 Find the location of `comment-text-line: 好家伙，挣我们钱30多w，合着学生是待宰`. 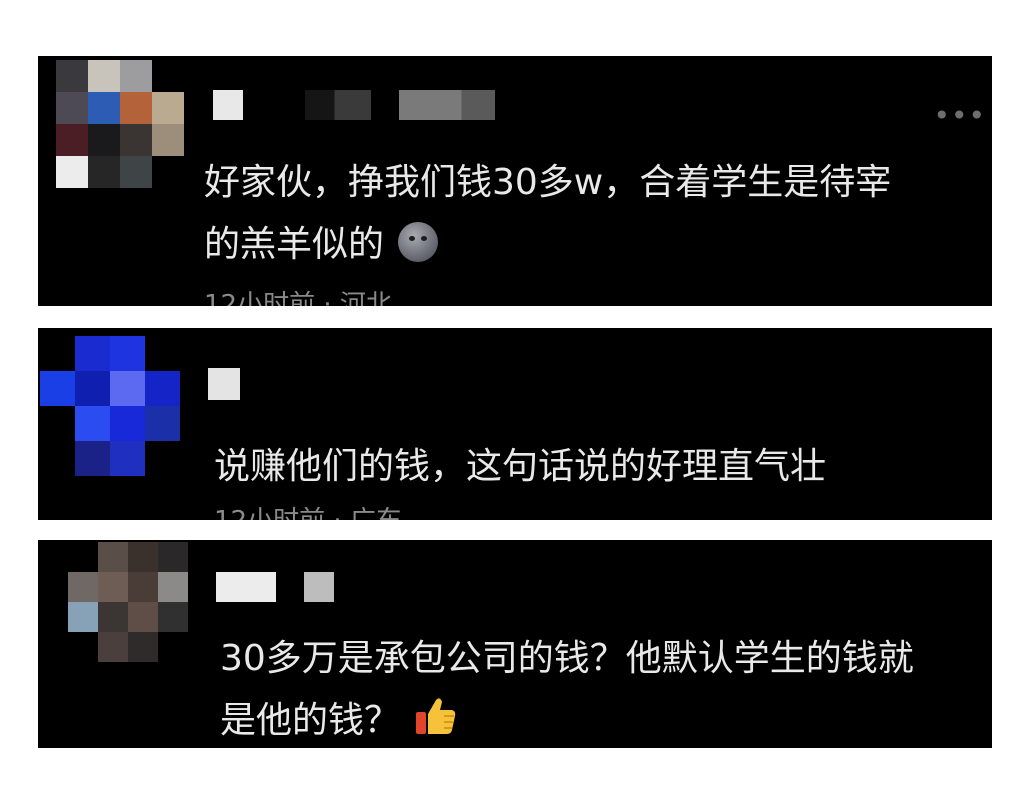

comment-text-line: 好家伙，挣我们钱30多w，合着学生是待宰 is located at coordinates (548, 182).